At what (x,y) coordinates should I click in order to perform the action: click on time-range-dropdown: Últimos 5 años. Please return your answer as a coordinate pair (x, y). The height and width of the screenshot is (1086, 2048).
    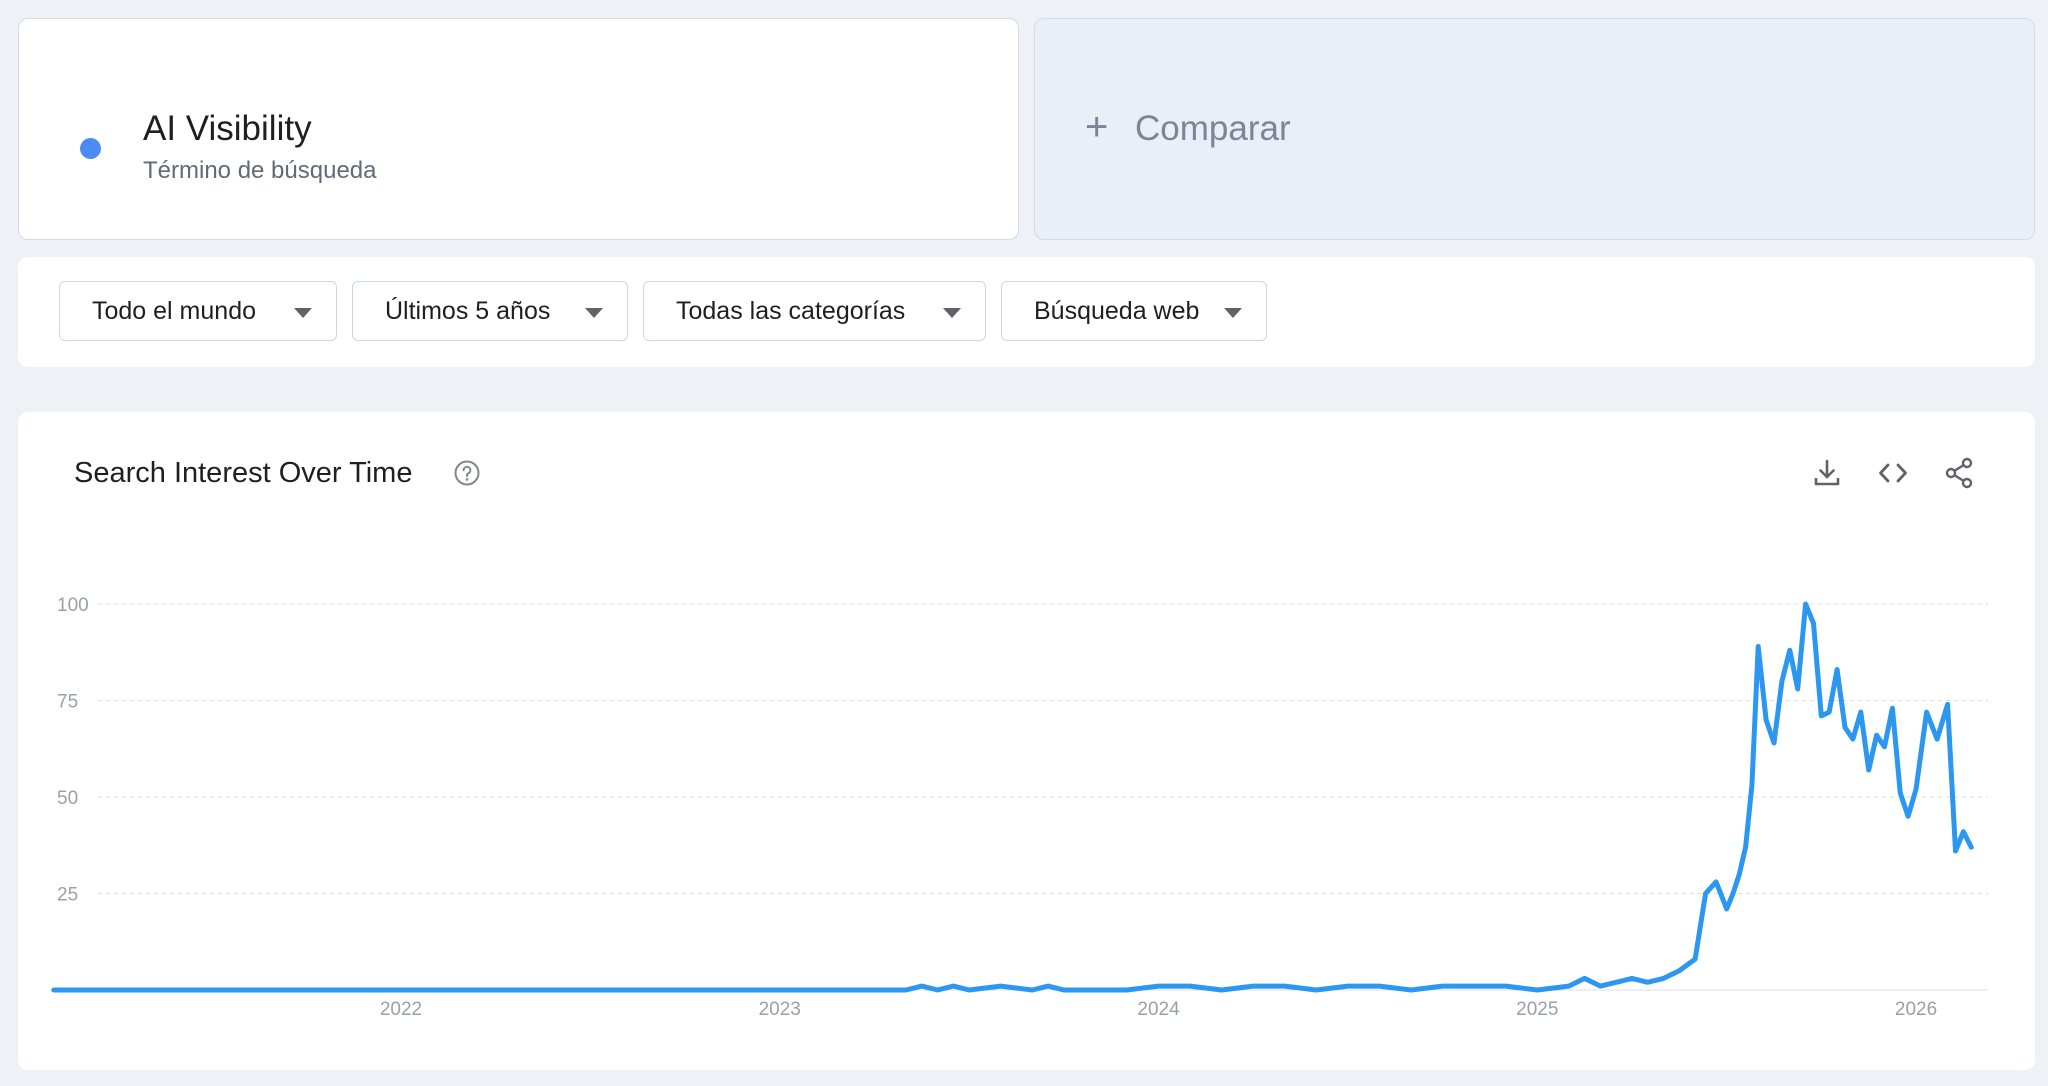
    Looking at the image, I should click on (490, 311).